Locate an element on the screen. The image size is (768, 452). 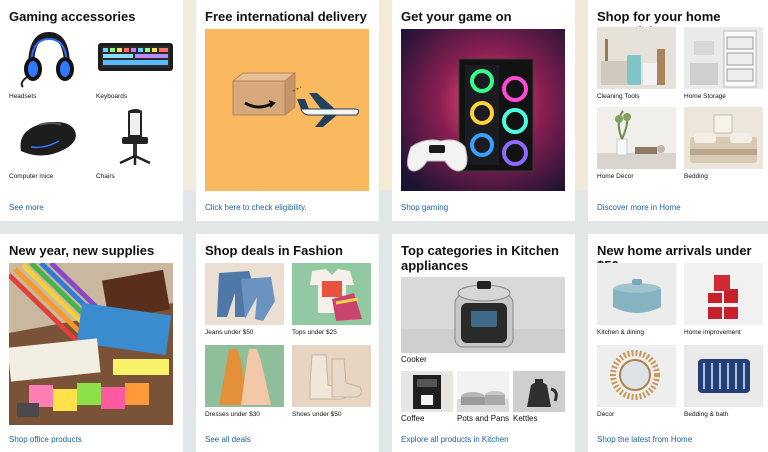
category-label: Home improvement is located at coordinates (712, 332).